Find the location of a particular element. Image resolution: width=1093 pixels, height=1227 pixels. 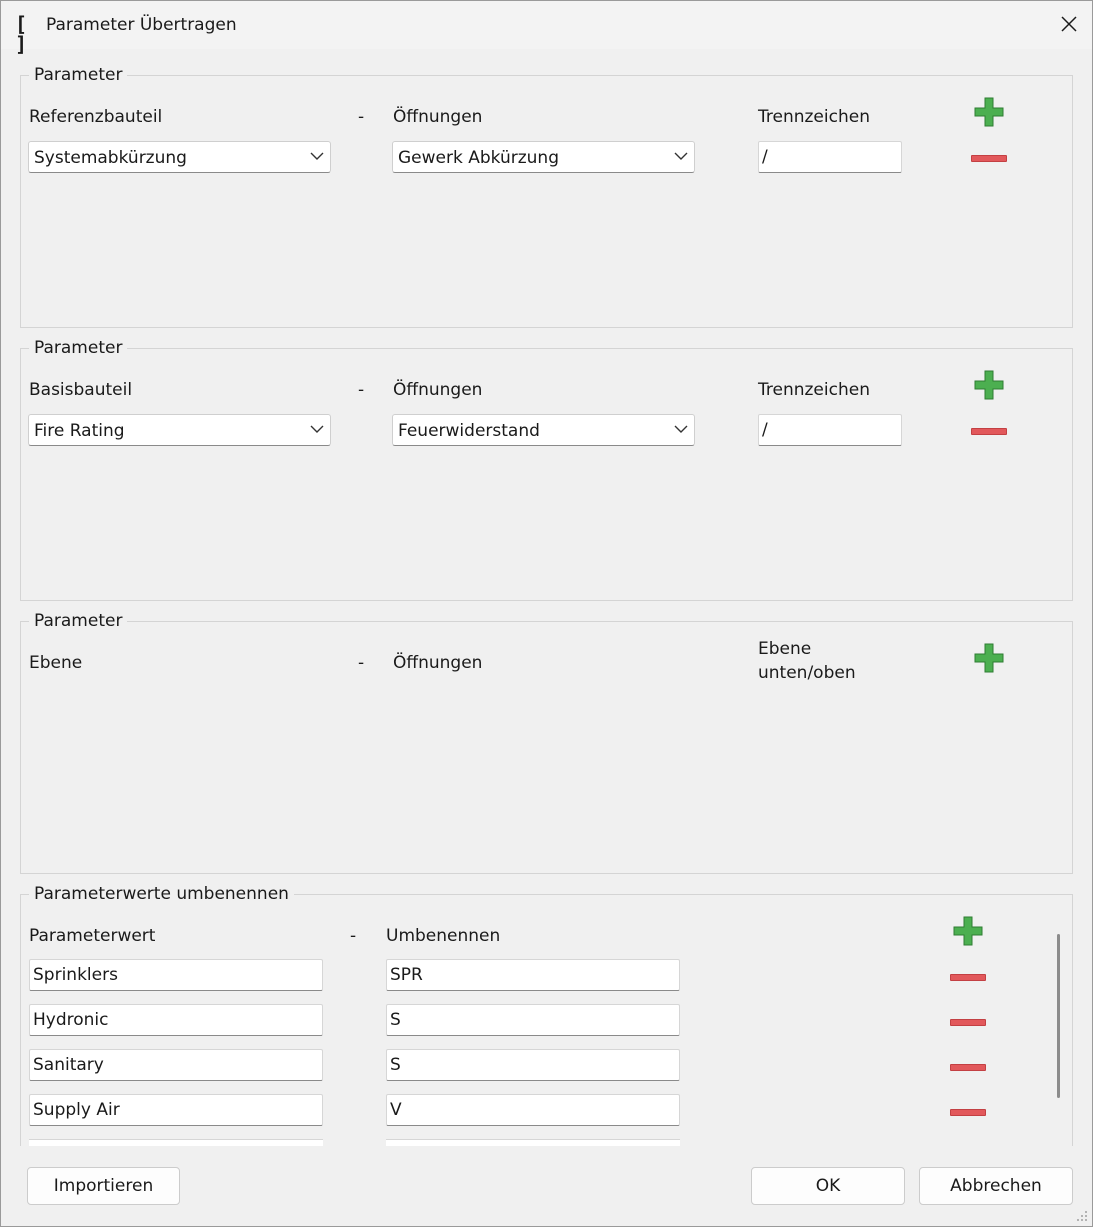

bracket-logo-icon: [ ] is located at coordinates (21, 34).